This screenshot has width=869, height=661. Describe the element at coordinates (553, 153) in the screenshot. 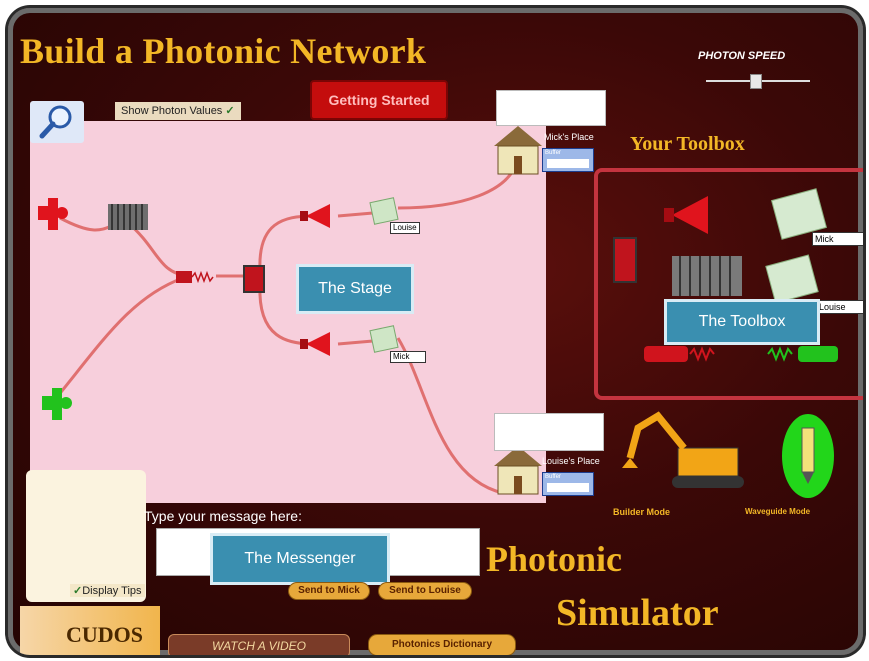

I see `mick-buffer-label: Buffer` at that location.